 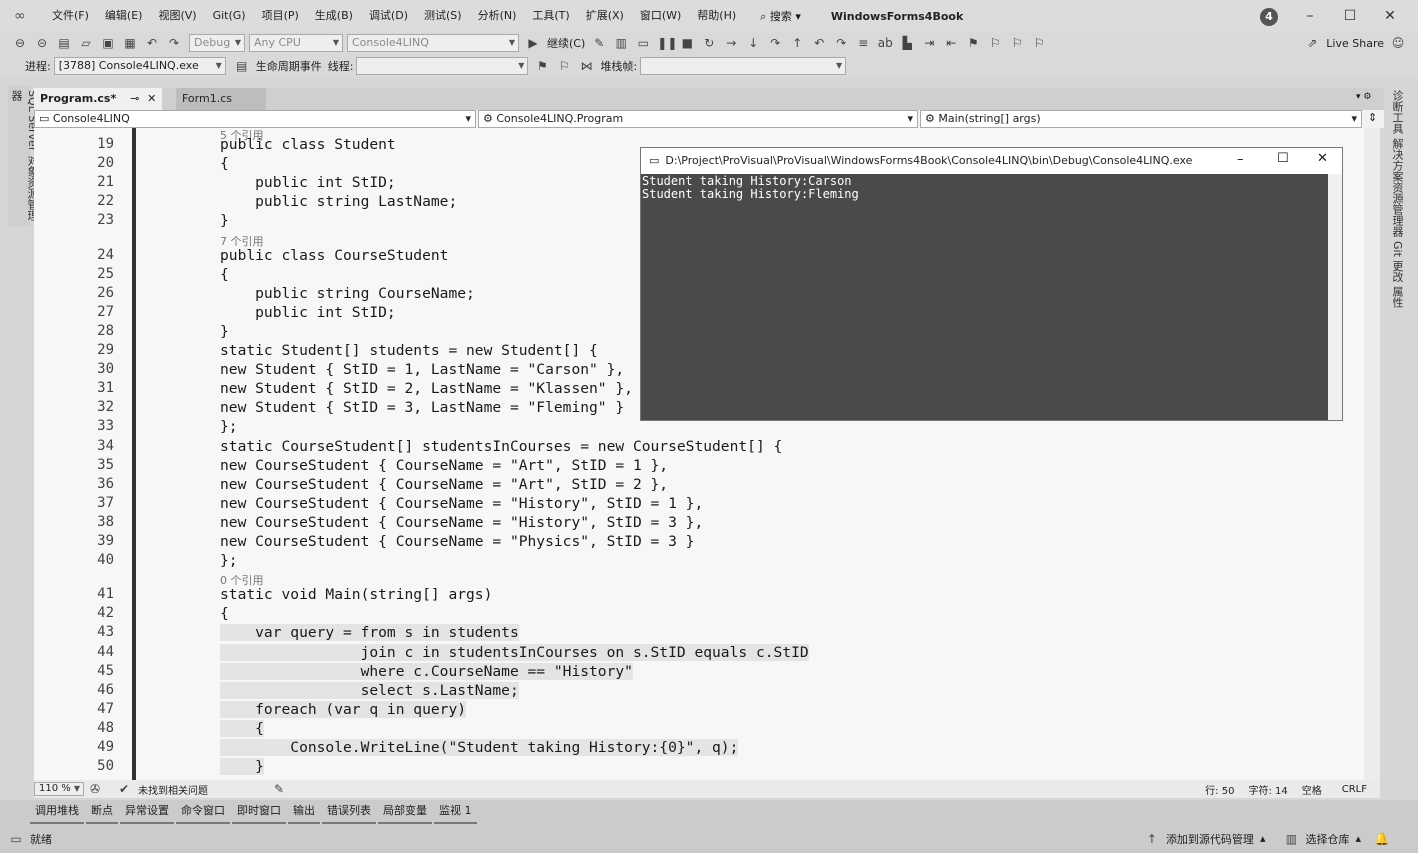 What do you see at coordinates (1398, 43) in the screenshot?
I see `feedback-icon: ☺` at bounding box center [1398, 43].